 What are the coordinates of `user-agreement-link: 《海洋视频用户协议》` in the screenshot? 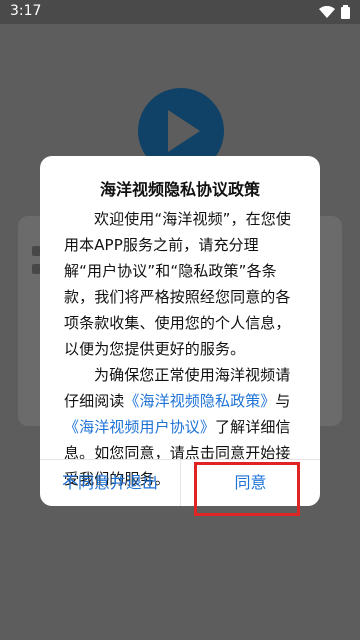 It's located at (139, 427).